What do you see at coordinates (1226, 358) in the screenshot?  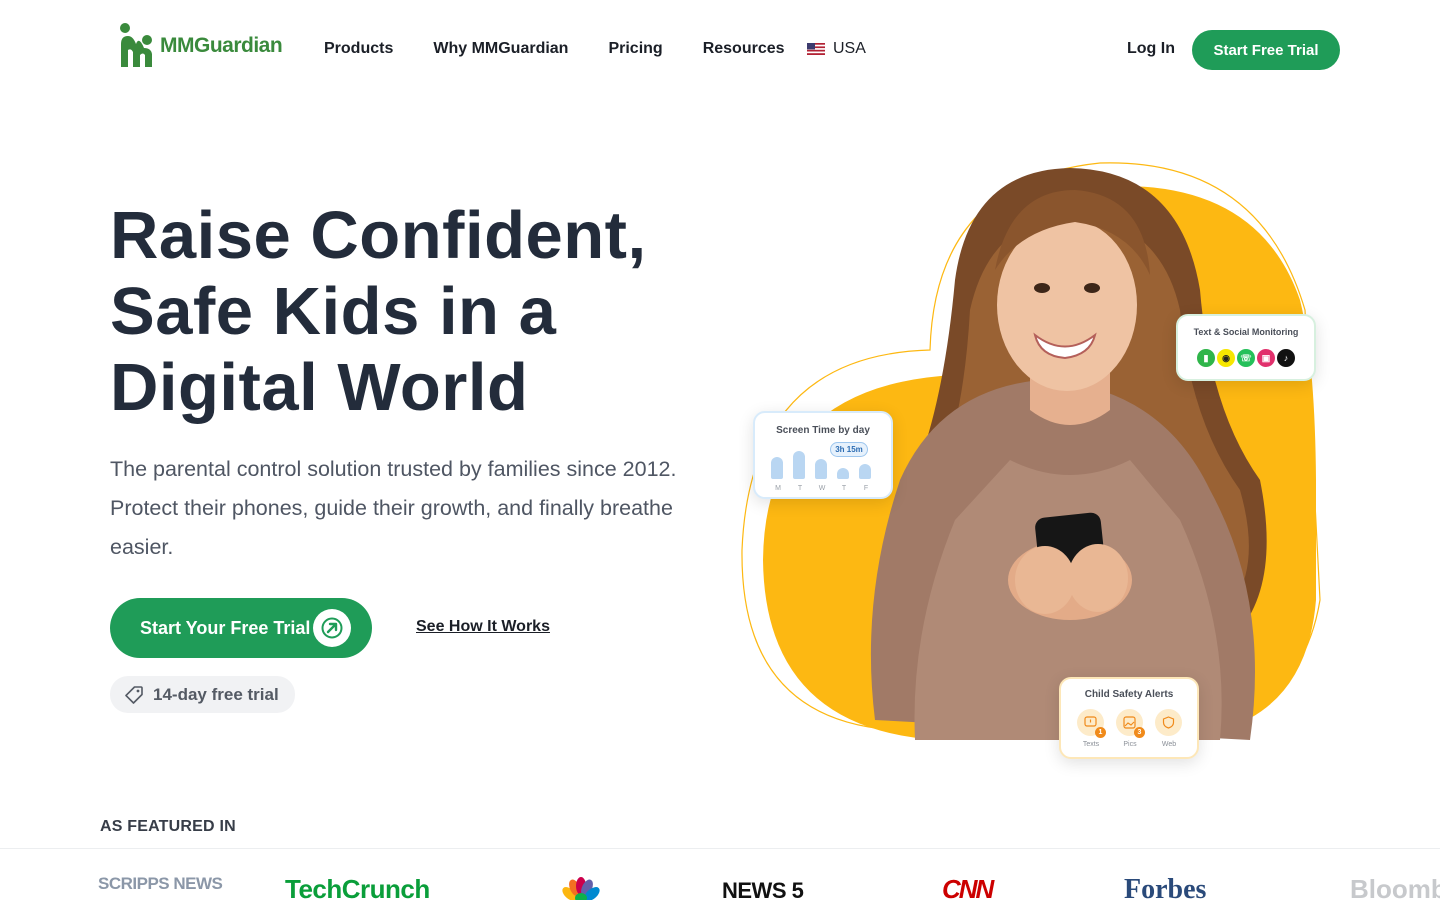 I see `snapchat-icon: ◉` at bounding box center [1226, 358].